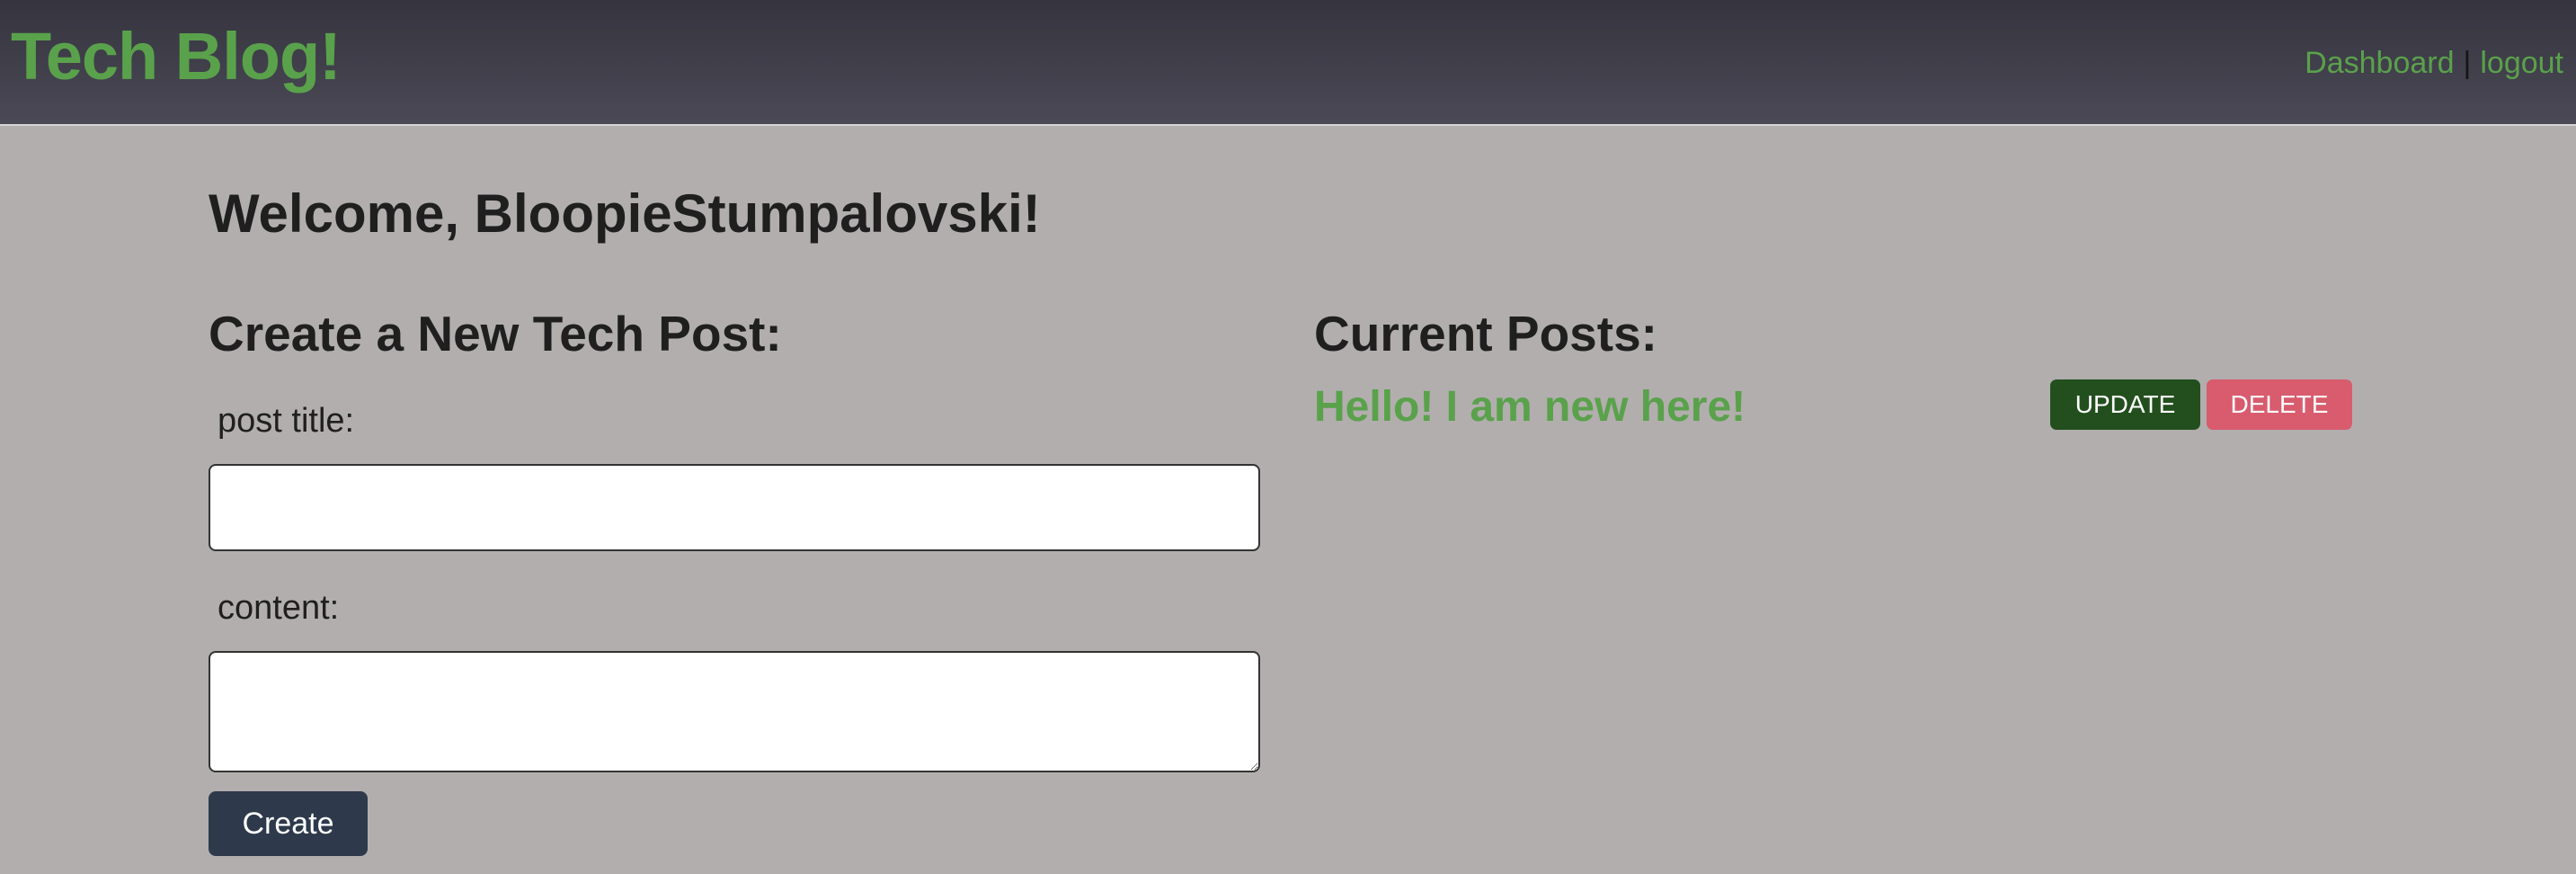  What do you see at coordinates (734, 507) in the screenshot?
I see `post-title-input` at bounding box center [734, 507].